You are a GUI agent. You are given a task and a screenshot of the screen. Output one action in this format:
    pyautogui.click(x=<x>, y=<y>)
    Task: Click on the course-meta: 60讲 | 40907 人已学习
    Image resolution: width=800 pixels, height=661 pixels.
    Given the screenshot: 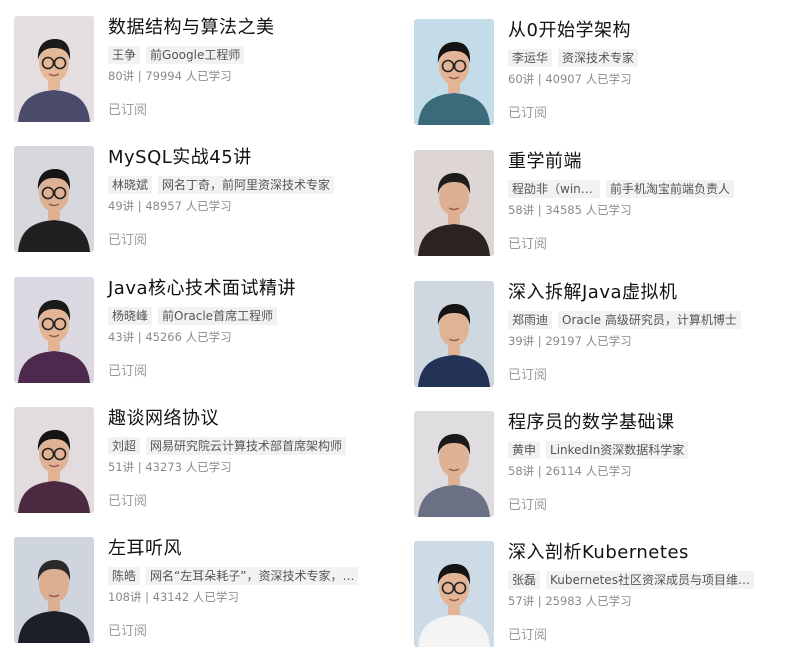 What is the action you would take?
    pyautogui.click(x=570, y=79)
    